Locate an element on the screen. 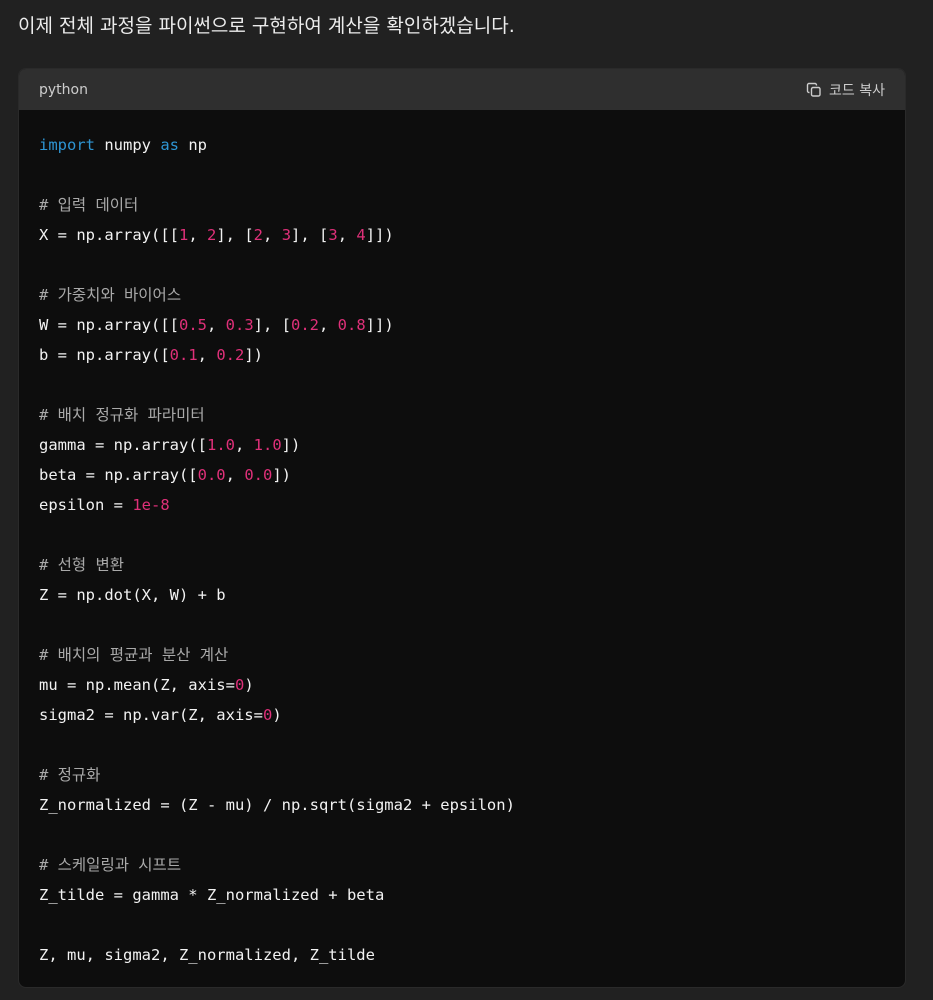 The image size is (933, 1000). code-text: numpy is located at coordinates (128, 145).